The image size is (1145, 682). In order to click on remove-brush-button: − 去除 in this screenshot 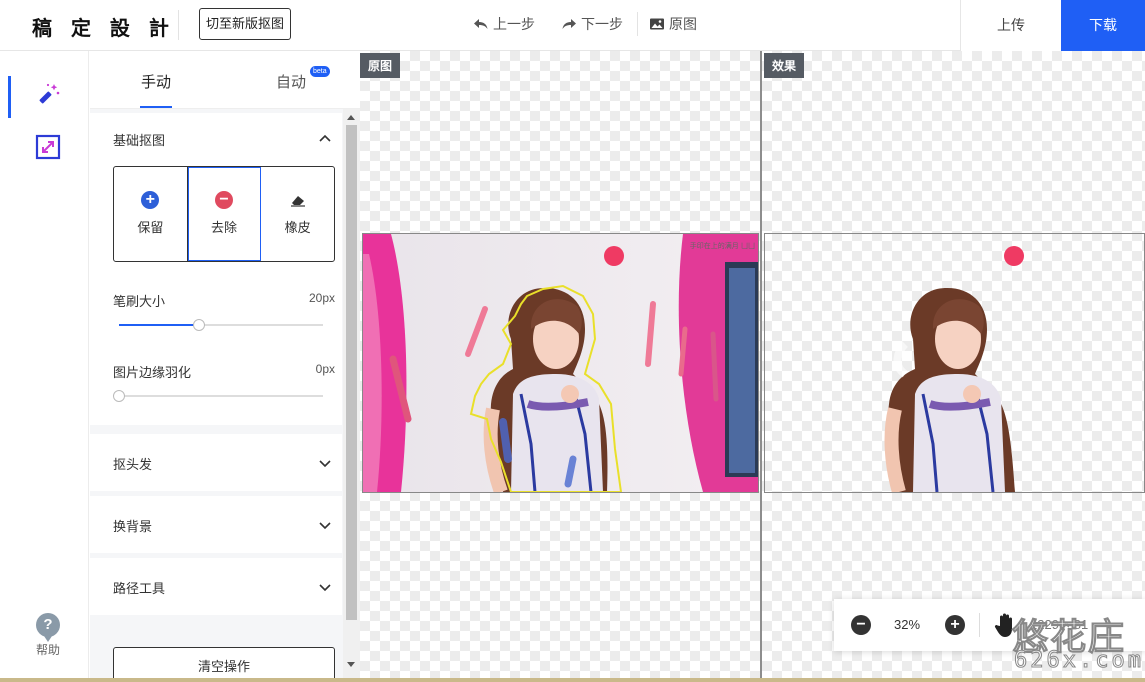, I will do `click(224, 214)`.